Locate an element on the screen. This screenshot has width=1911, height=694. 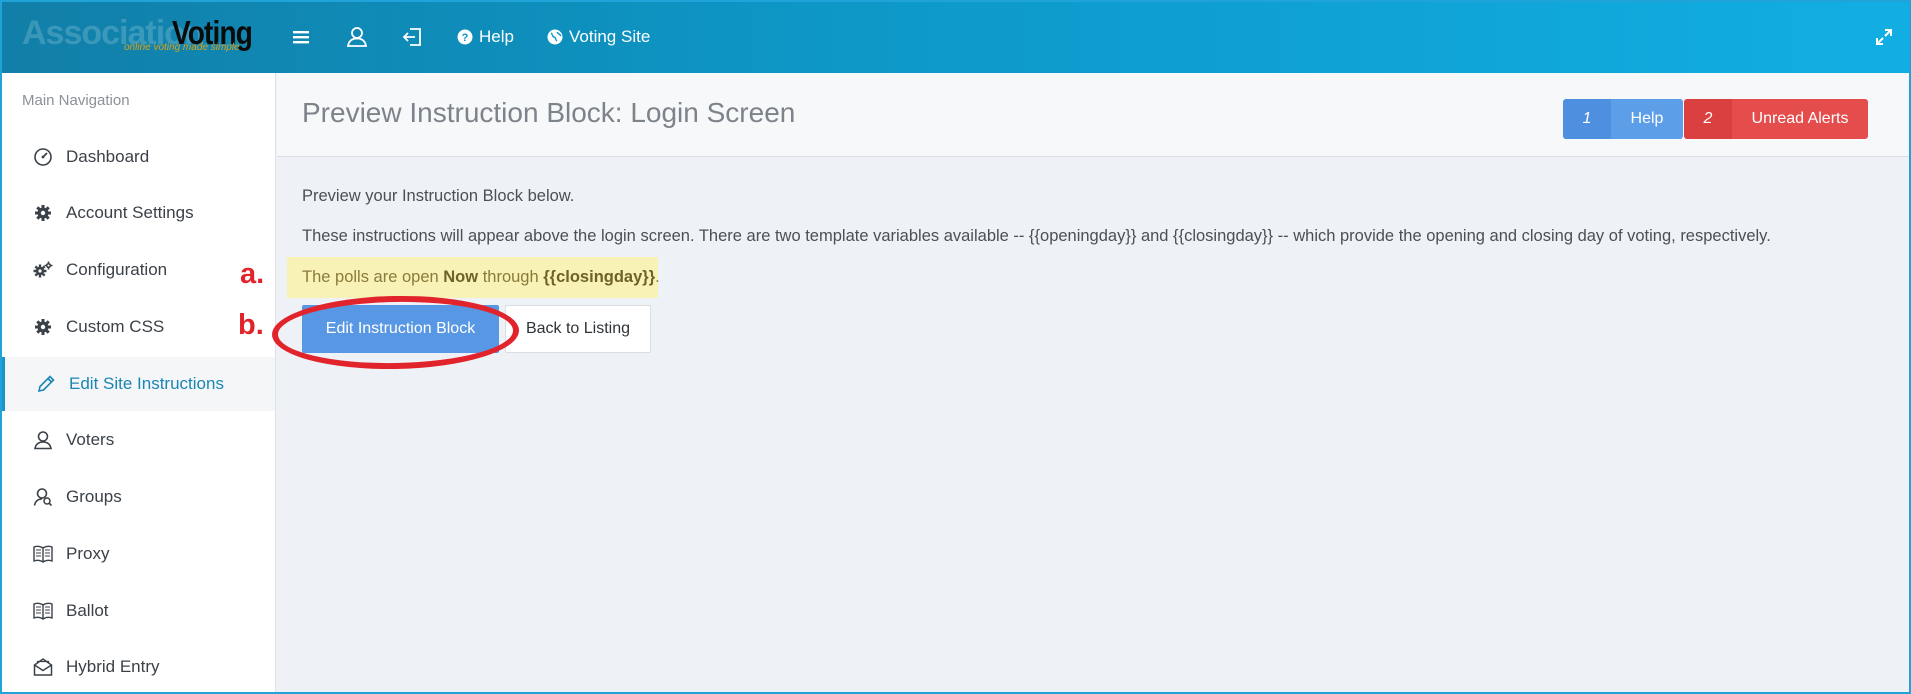
back-to-listing-button: Back to Listing is located at coordinates (578, 329).